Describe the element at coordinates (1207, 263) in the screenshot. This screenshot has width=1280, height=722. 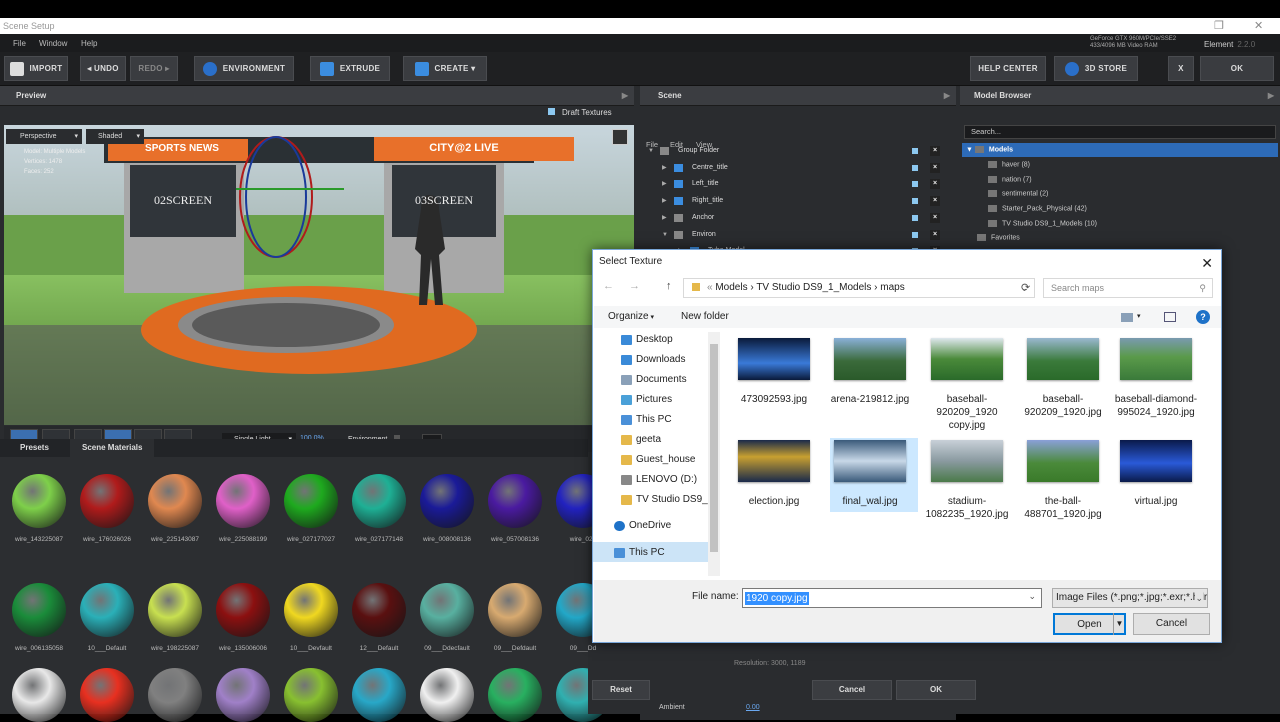
I see `dialog-close-icon: ✕` at that location.